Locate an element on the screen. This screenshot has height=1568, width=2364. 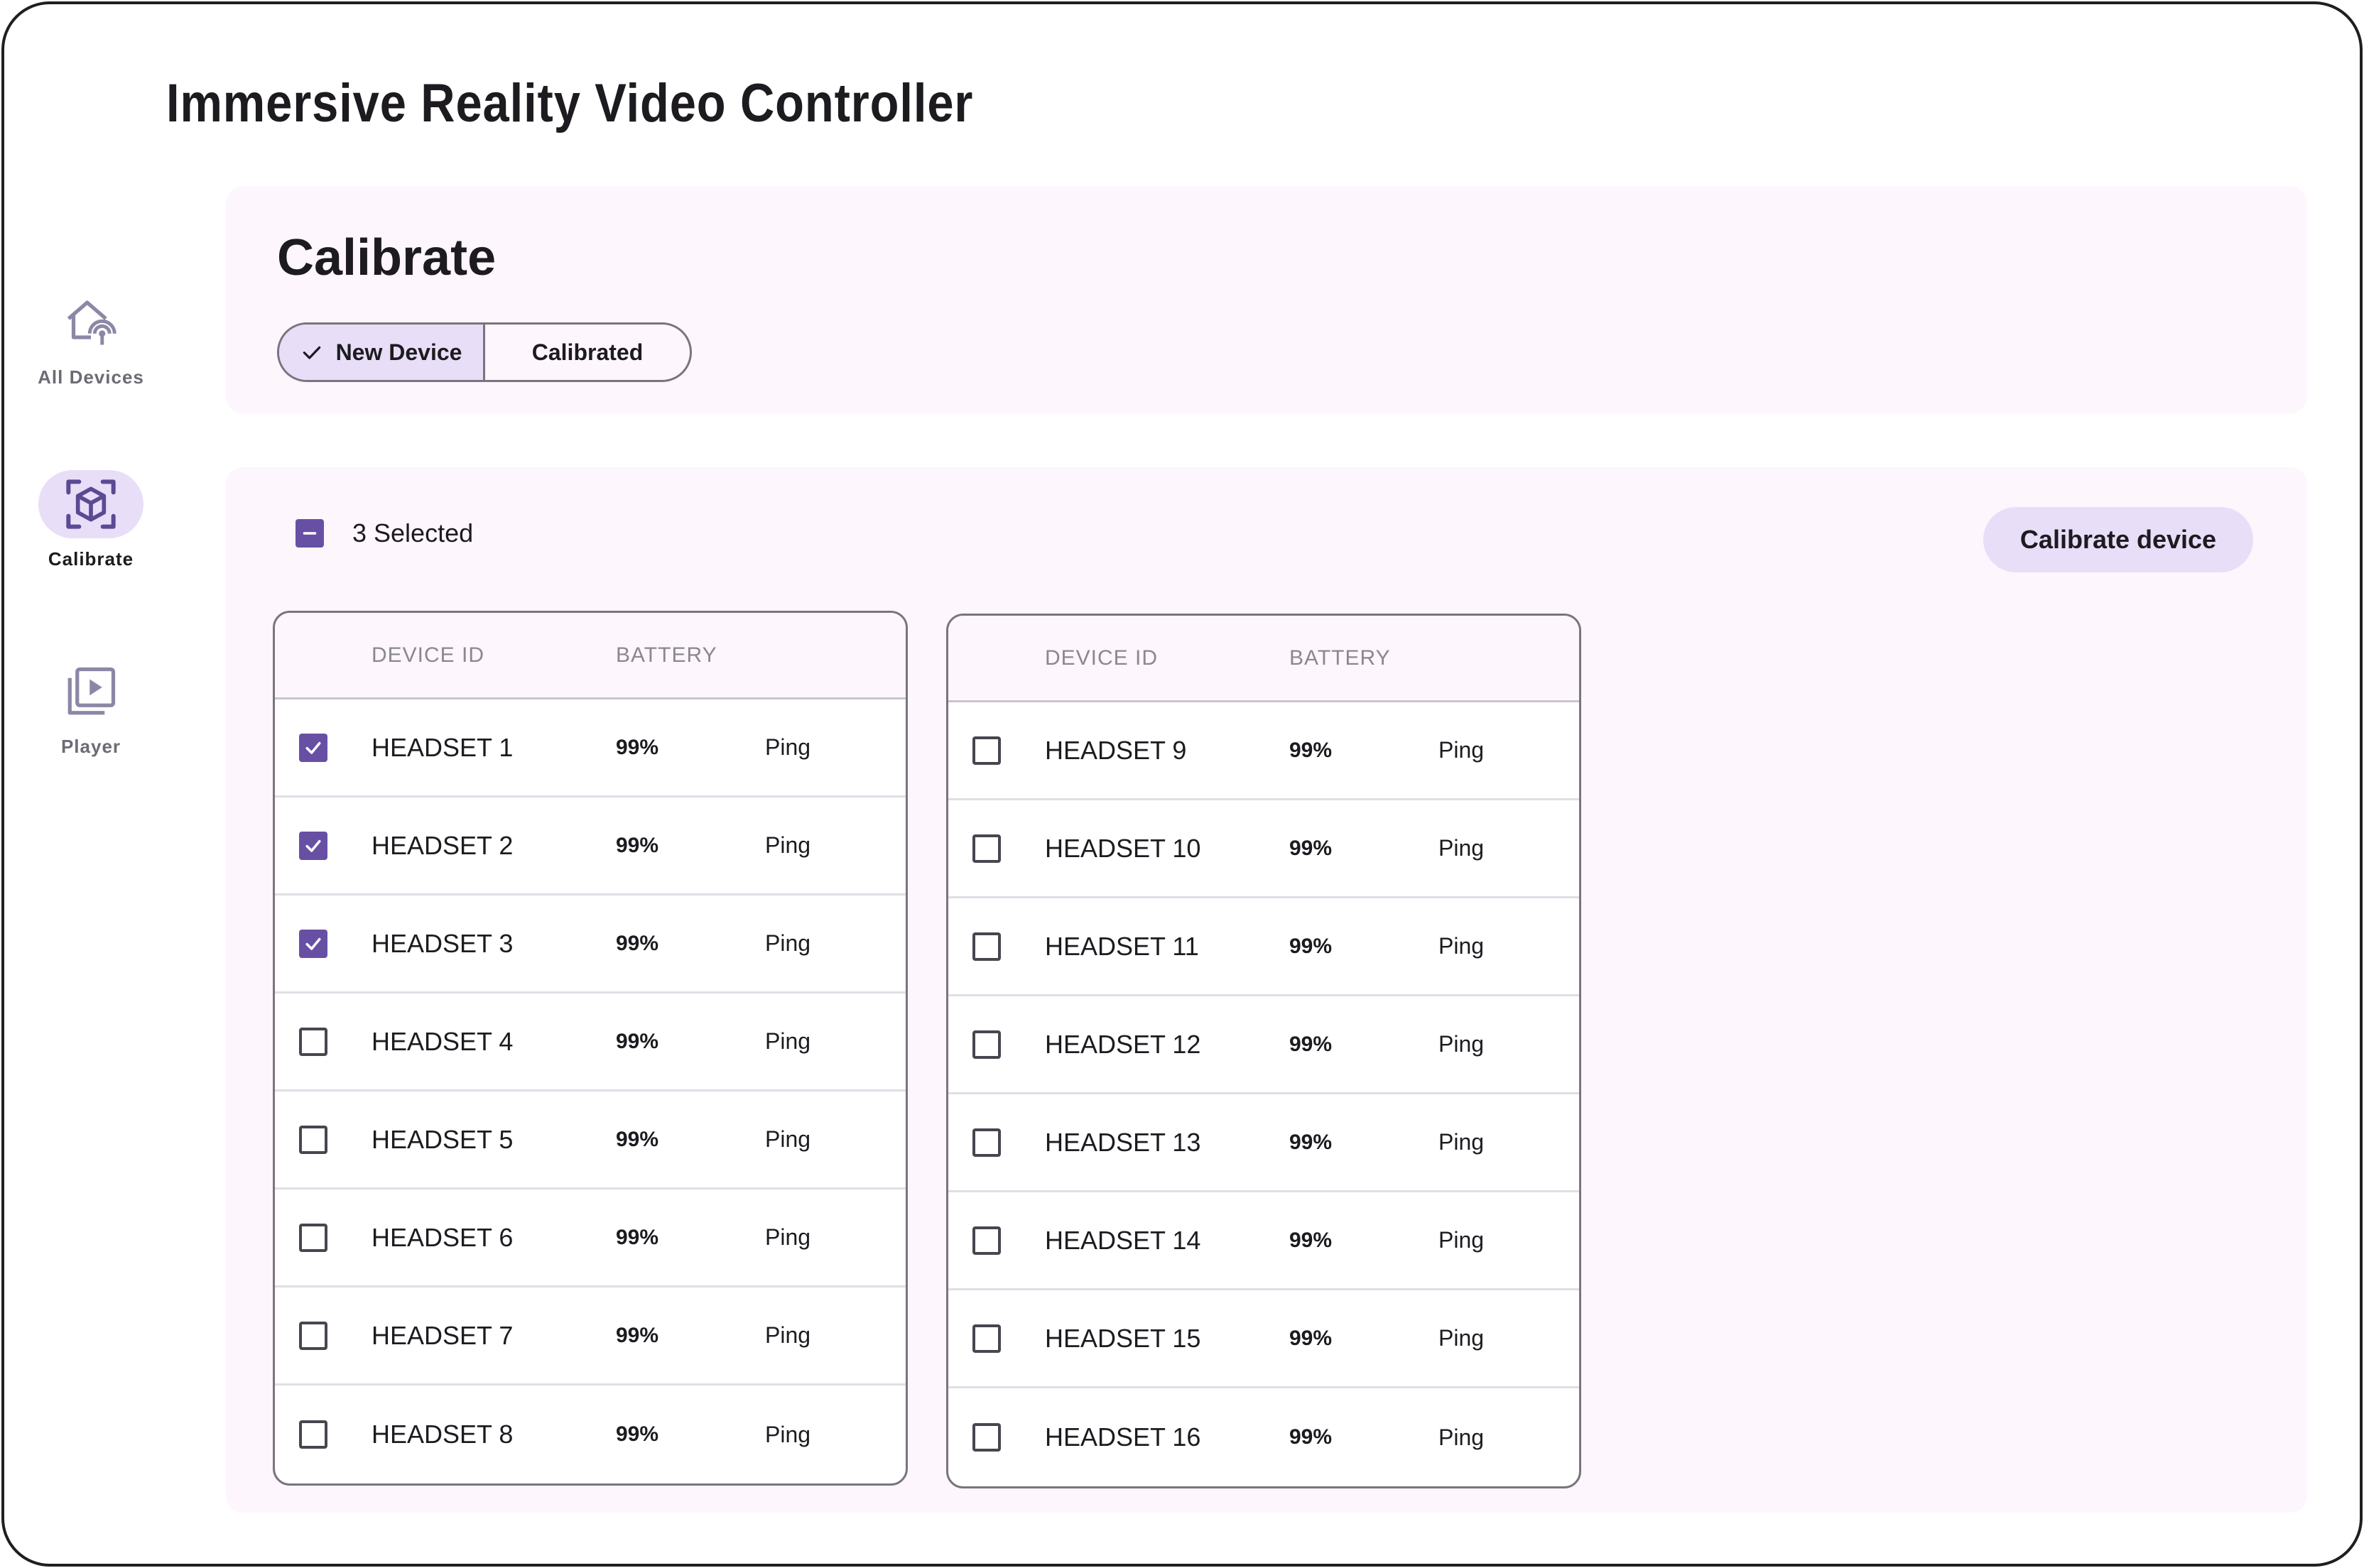
device-id-cell: HEADSET 6 is located at coordinates (443, 1237).